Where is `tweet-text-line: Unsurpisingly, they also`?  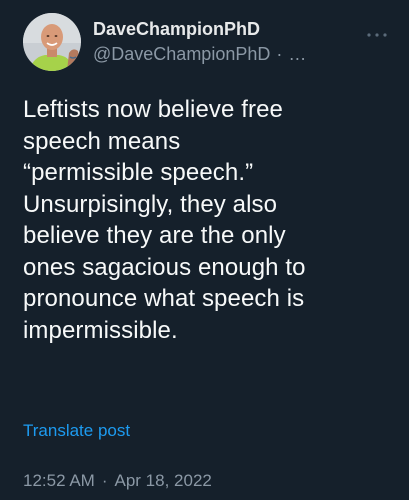
tweet-text-line: Unsurpisingly, they also is located at coordinates (150, 204).